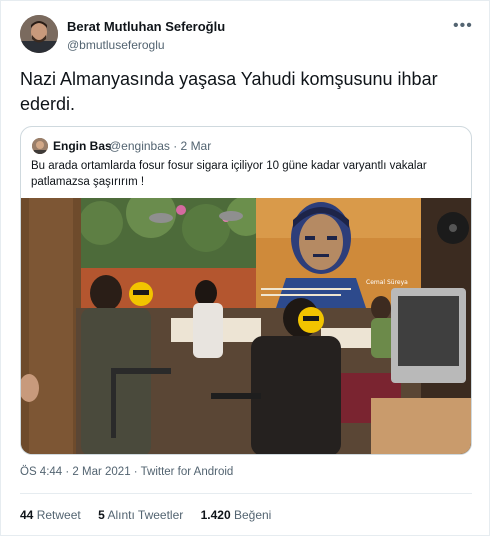 The image size is (490, 536). I want to click on retweet-count-value: 44, so click(27, 515).